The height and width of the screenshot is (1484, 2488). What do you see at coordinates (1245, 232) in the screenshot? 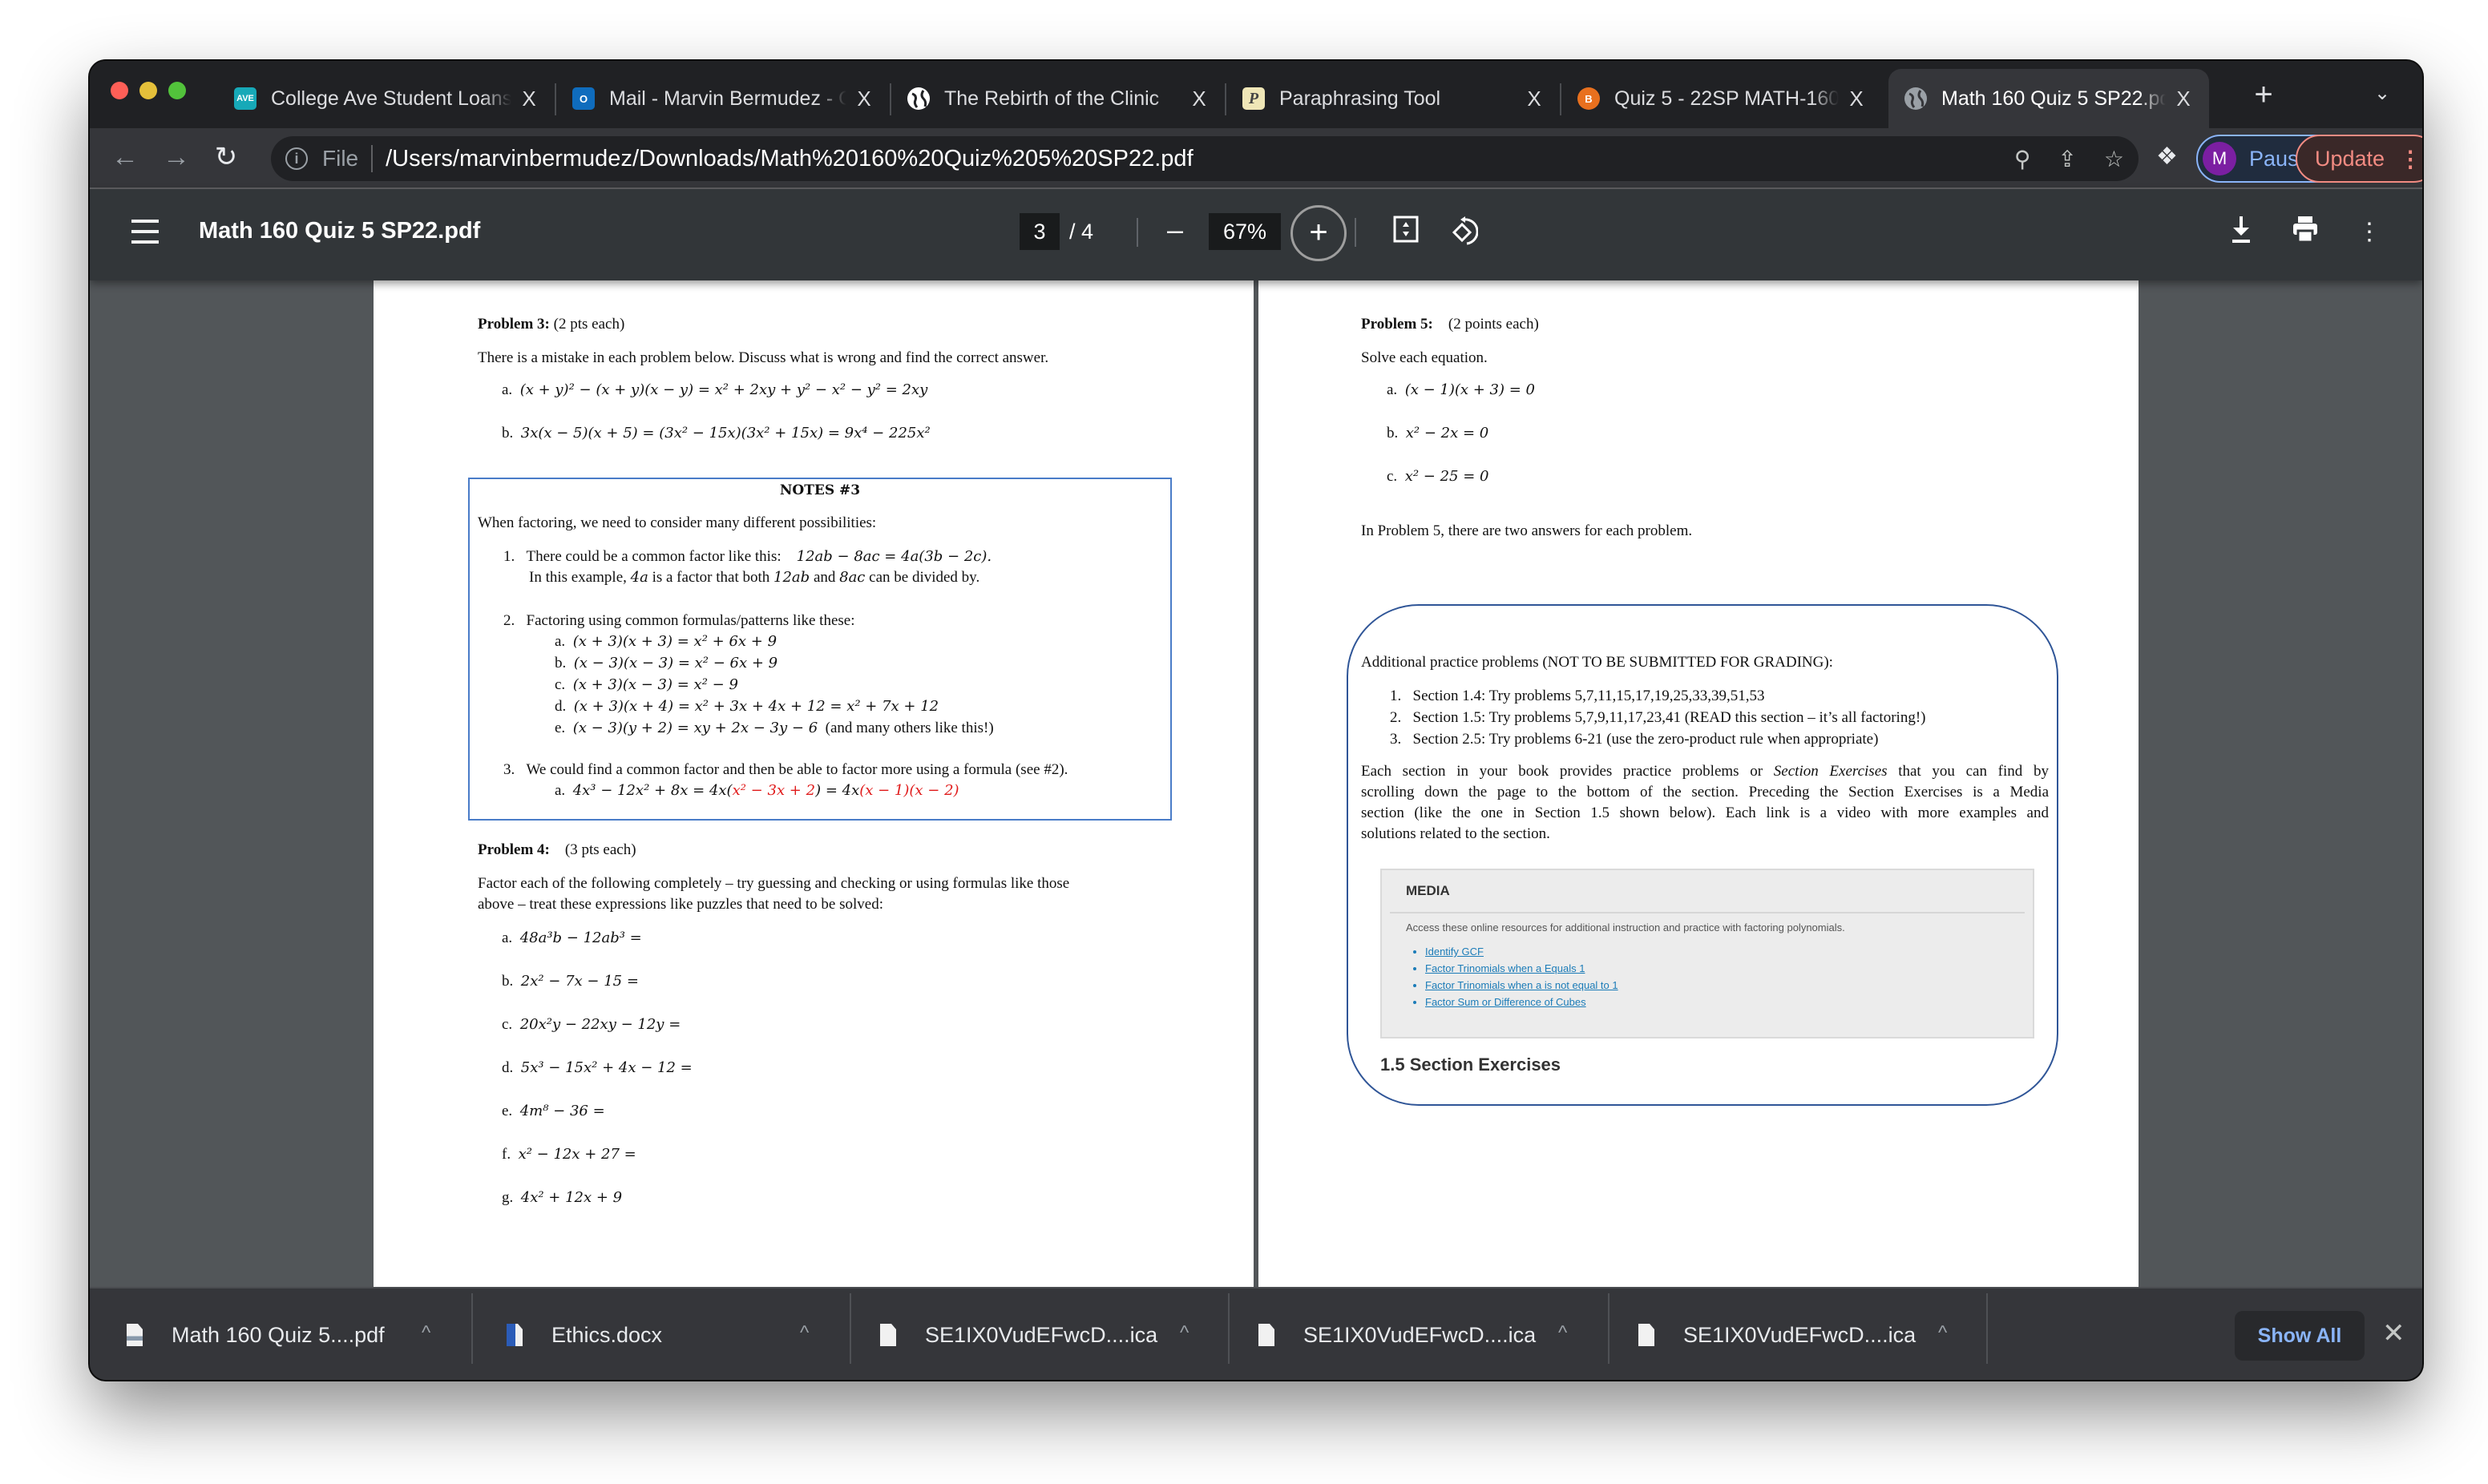
I see `zoom-level-input: 67%` at bounding box center [1245, 232].